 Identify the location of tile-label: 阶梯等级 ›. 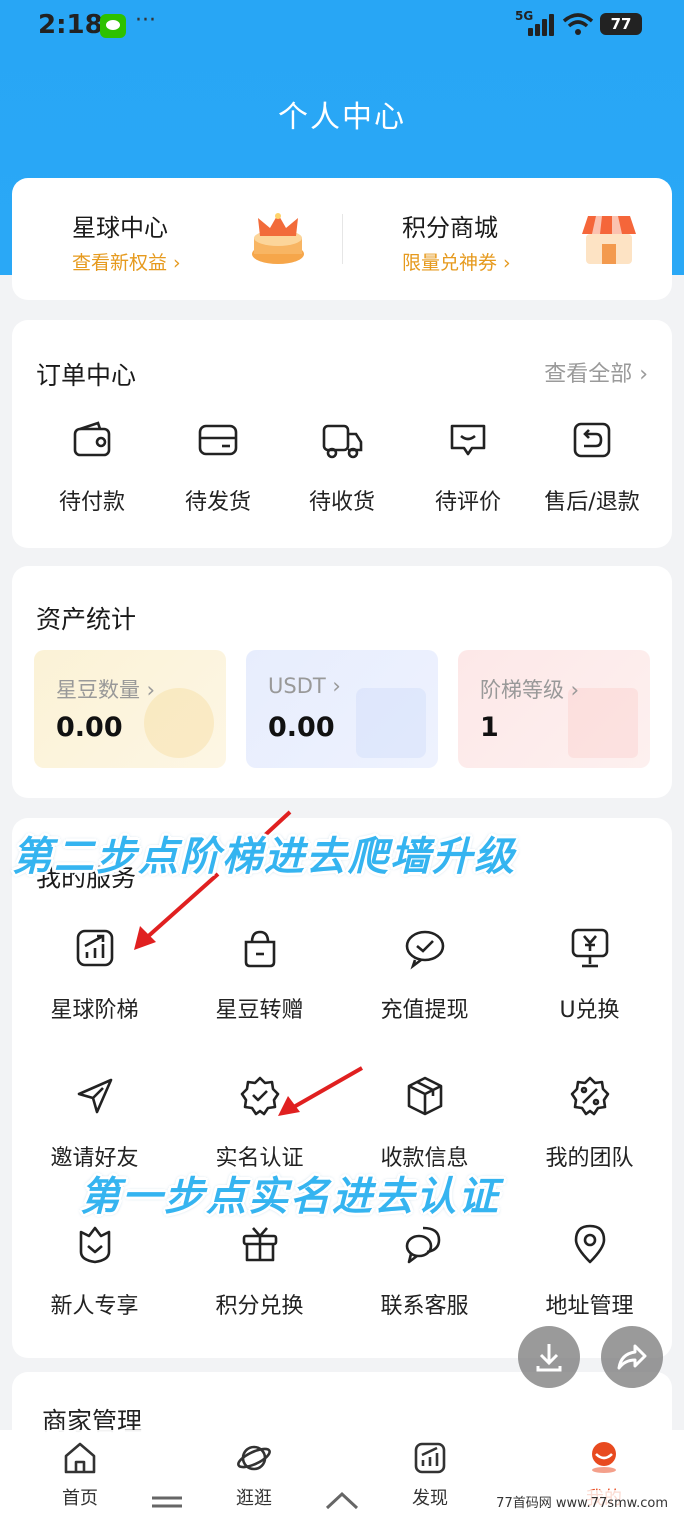
(530, 690).